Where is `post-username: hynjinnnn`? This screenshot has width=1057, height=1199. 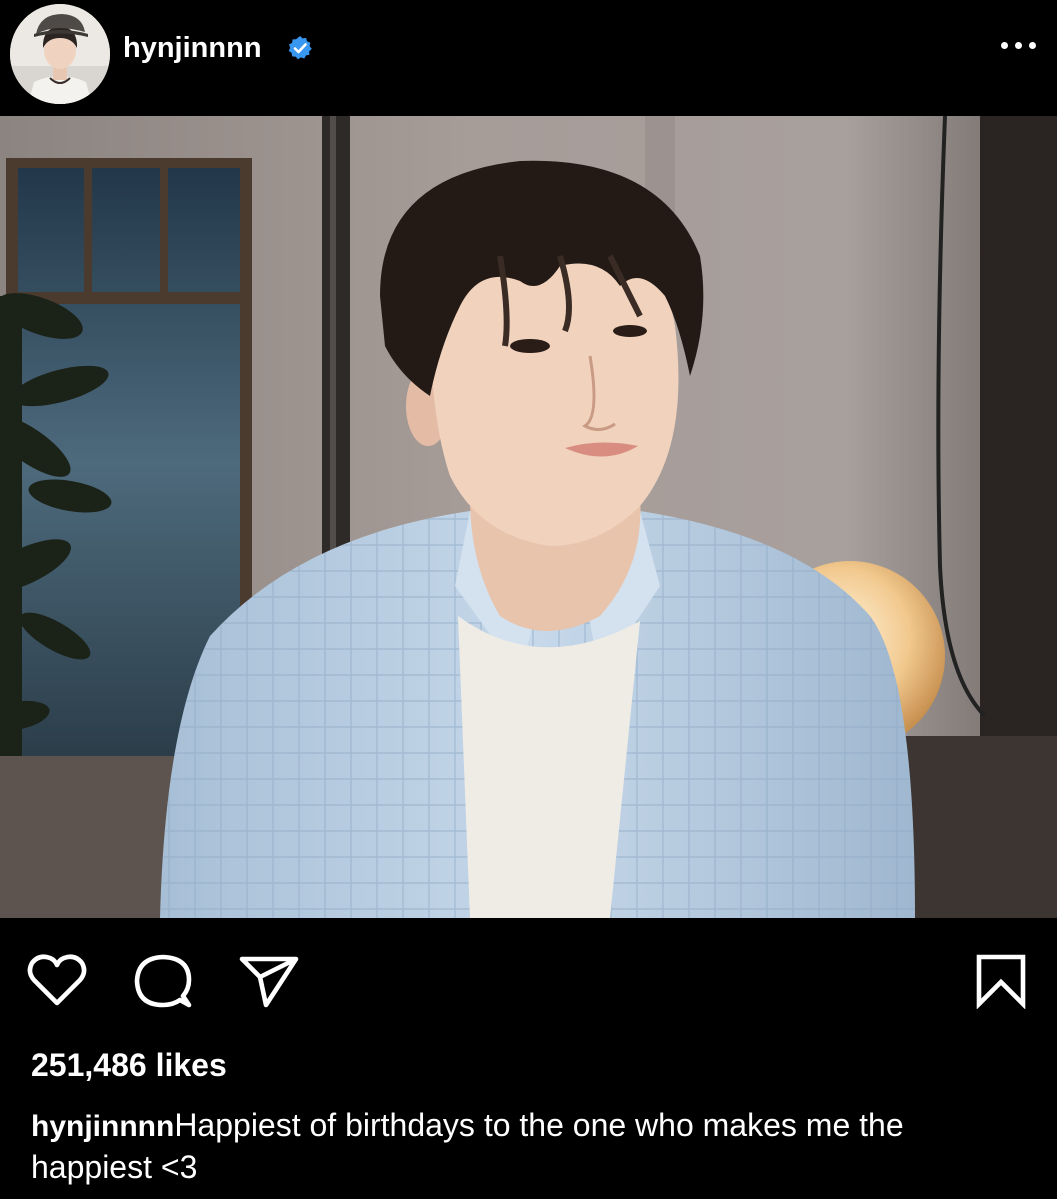
post-username: hynjinnnn is located at coordinates (192, 48).